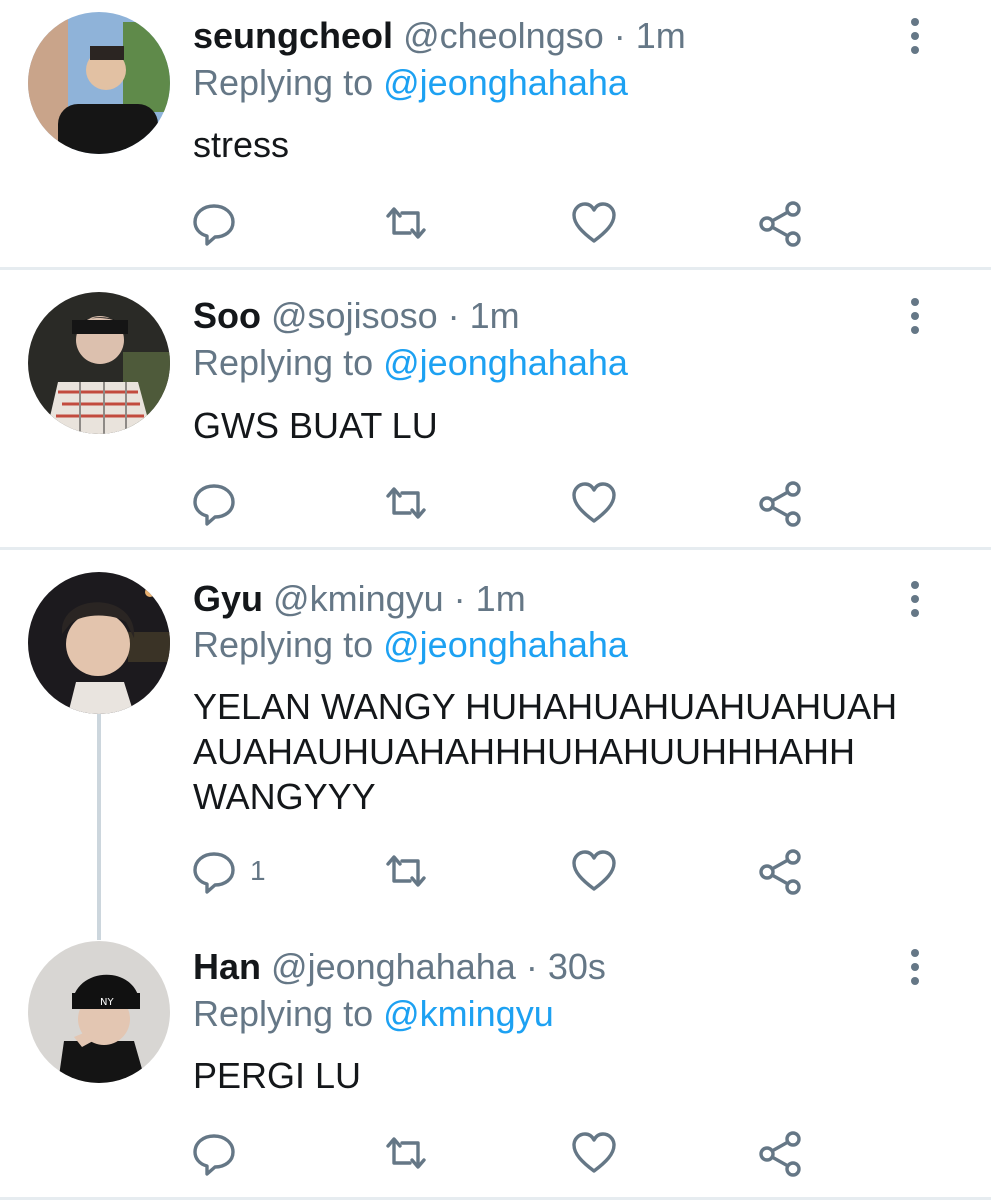 The width and height of the screenshot is (991, 1200). I want to click on replying-to-line: Replying to @kmingyu, so click(373, 1014).